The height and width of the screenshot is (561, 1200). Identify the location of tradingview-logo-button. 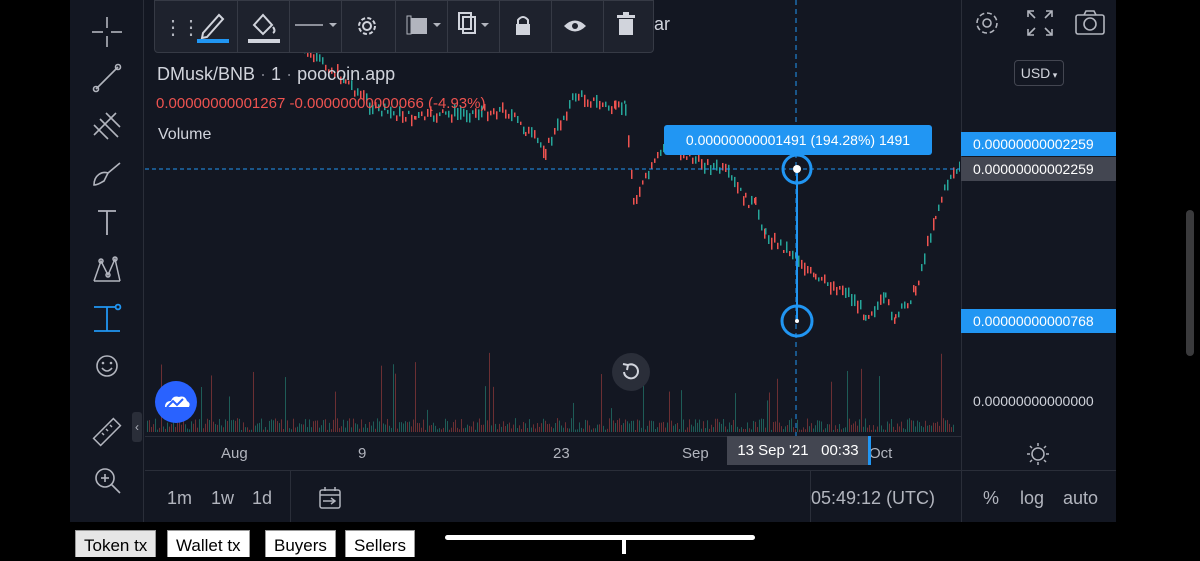
(176, 402).